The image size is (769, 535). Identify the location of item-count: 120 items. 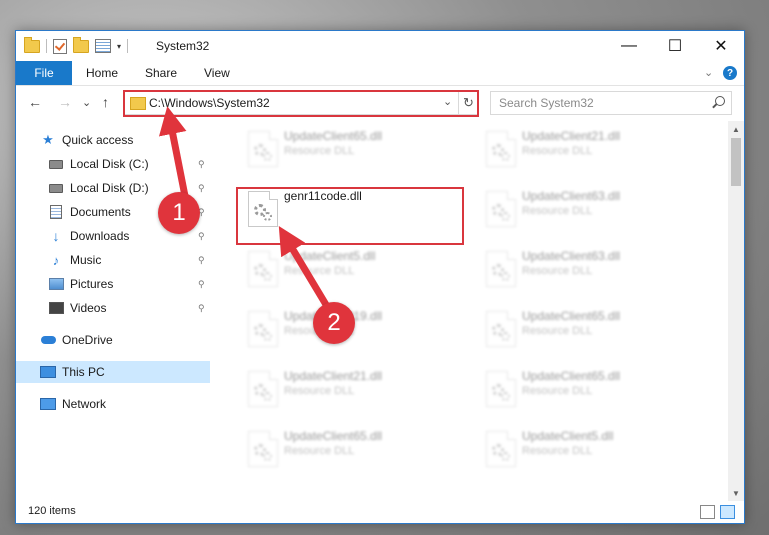
(52, 511).